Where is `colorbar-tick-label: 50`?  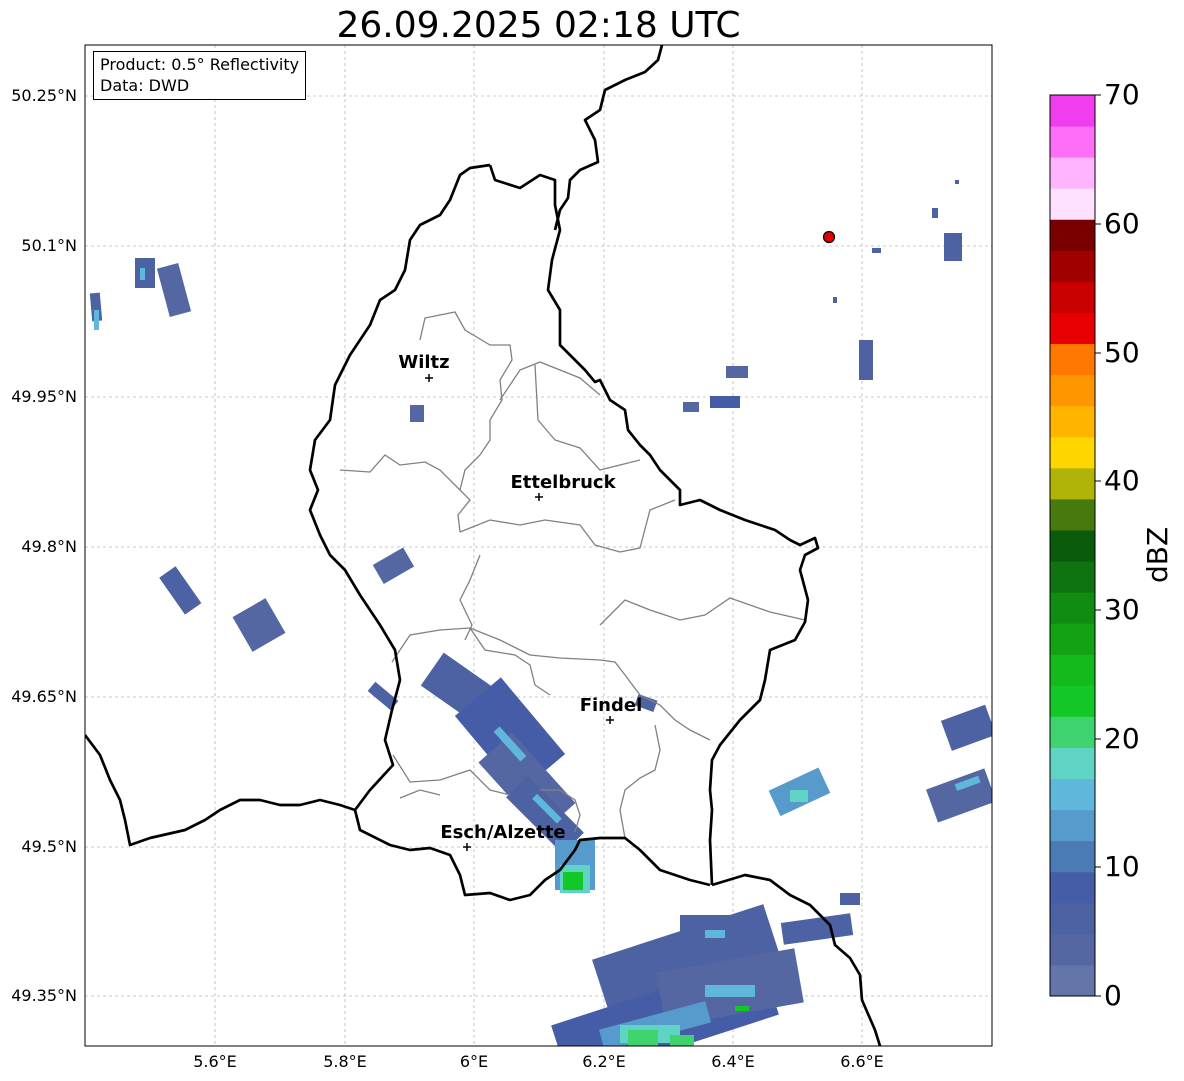
colorbar-tick-label: 50 is located at coordinates (1122, 352).